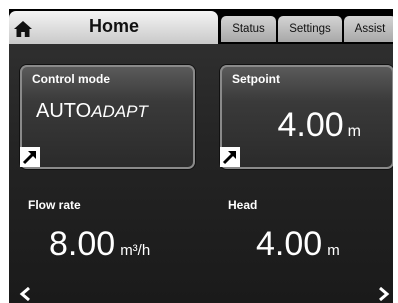  I want to click on tab-home: Home, so click(113, 27).